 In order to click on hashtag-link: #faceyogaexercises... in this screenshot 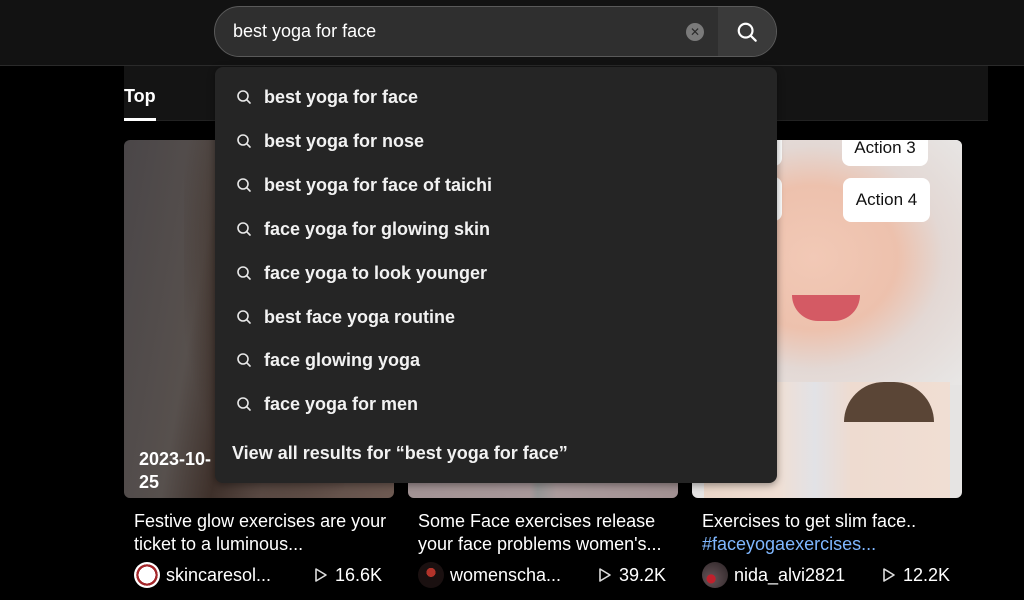, I will do `click(789, 544)`.